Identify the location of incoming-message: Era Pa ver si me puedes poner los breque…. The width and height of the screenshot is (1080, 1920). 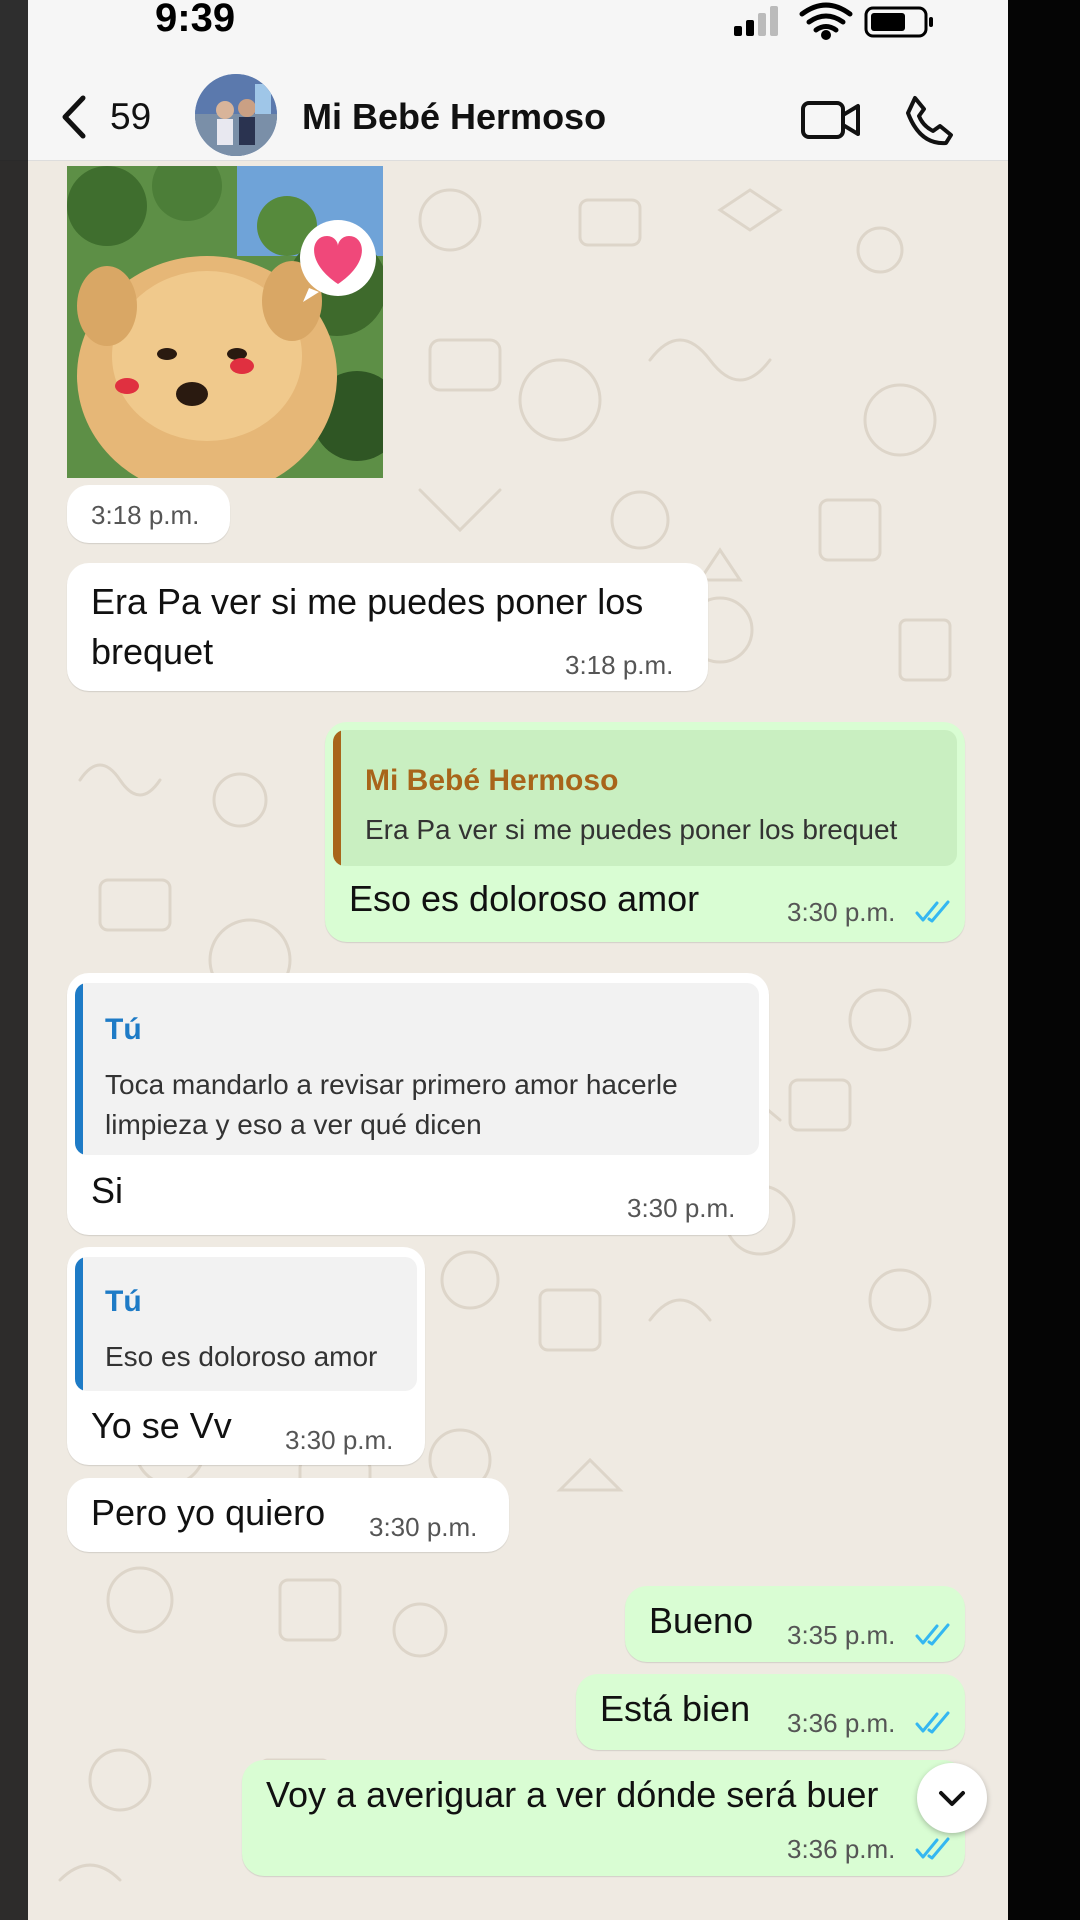
(387, 627).